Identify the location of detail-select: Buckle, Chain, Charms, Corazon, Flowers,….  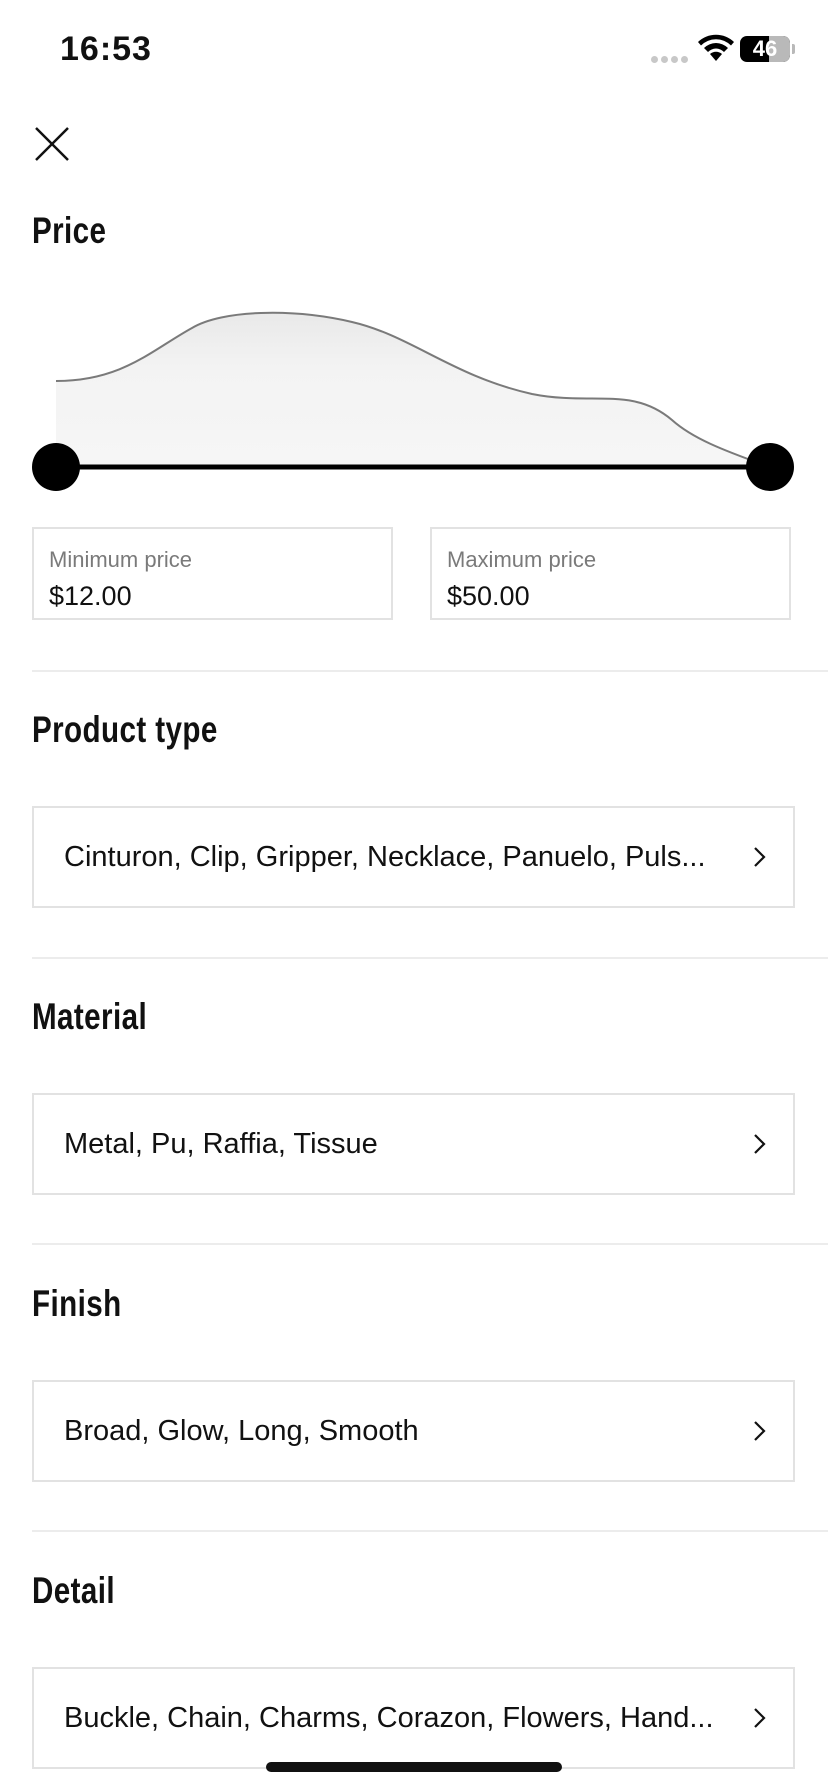
(413, 1718).